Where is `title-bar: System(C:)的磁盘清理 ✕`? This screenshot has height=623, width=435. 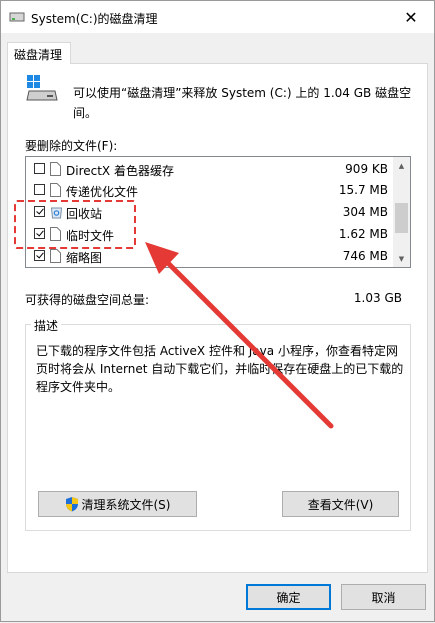 title-bar: System(C:)的磁盘清理 ✕ is located at coordinates (217, 17).